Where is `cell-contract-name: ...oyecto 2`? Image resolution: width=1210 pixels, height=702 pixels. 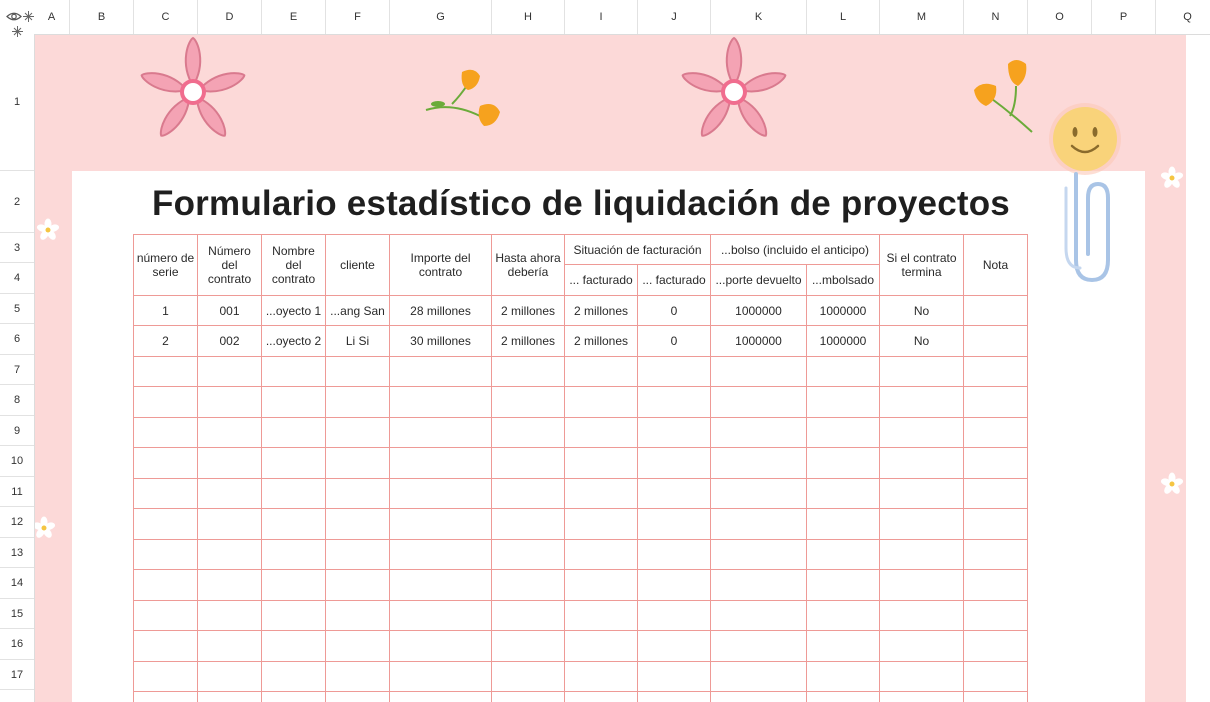 cell-contract-name: ...oyecto 2 is located at coordinates (293, 341).